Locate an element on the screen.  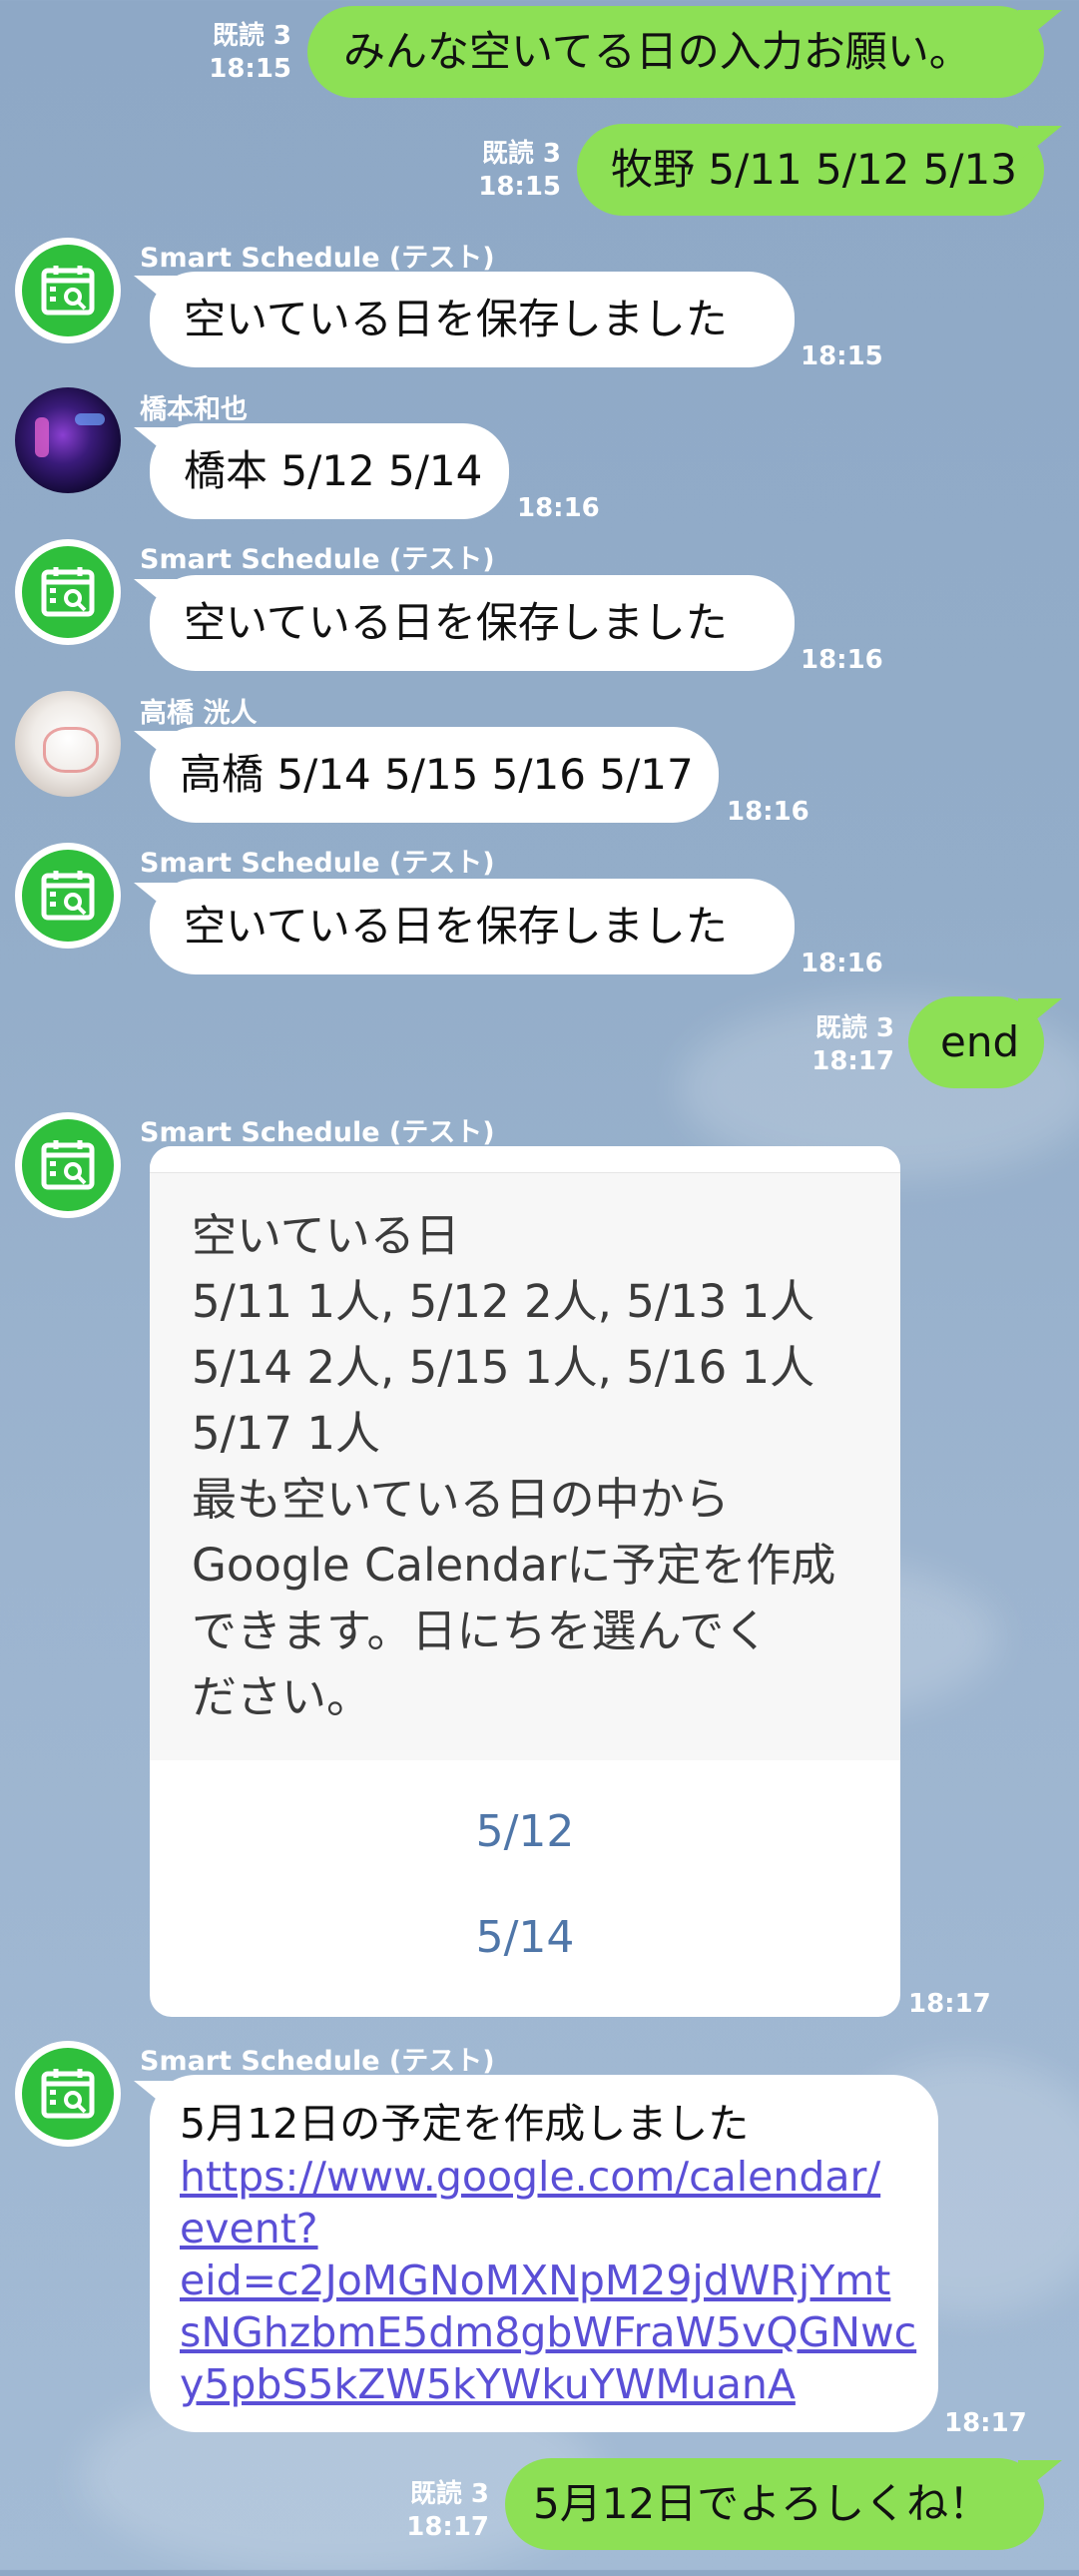
message-bubble-outgoing: みんな空いてる日の入力お願い。 is located at coordinates (675, 52).